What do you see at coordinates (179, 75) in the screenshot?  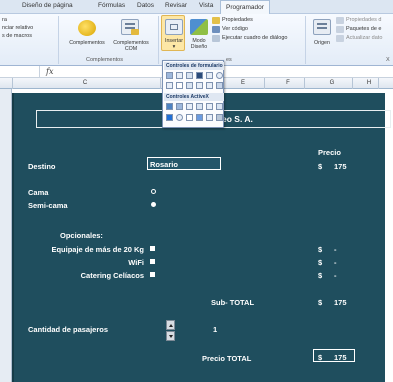 I see `checkbox-icon` at bounding box center [179, 75].